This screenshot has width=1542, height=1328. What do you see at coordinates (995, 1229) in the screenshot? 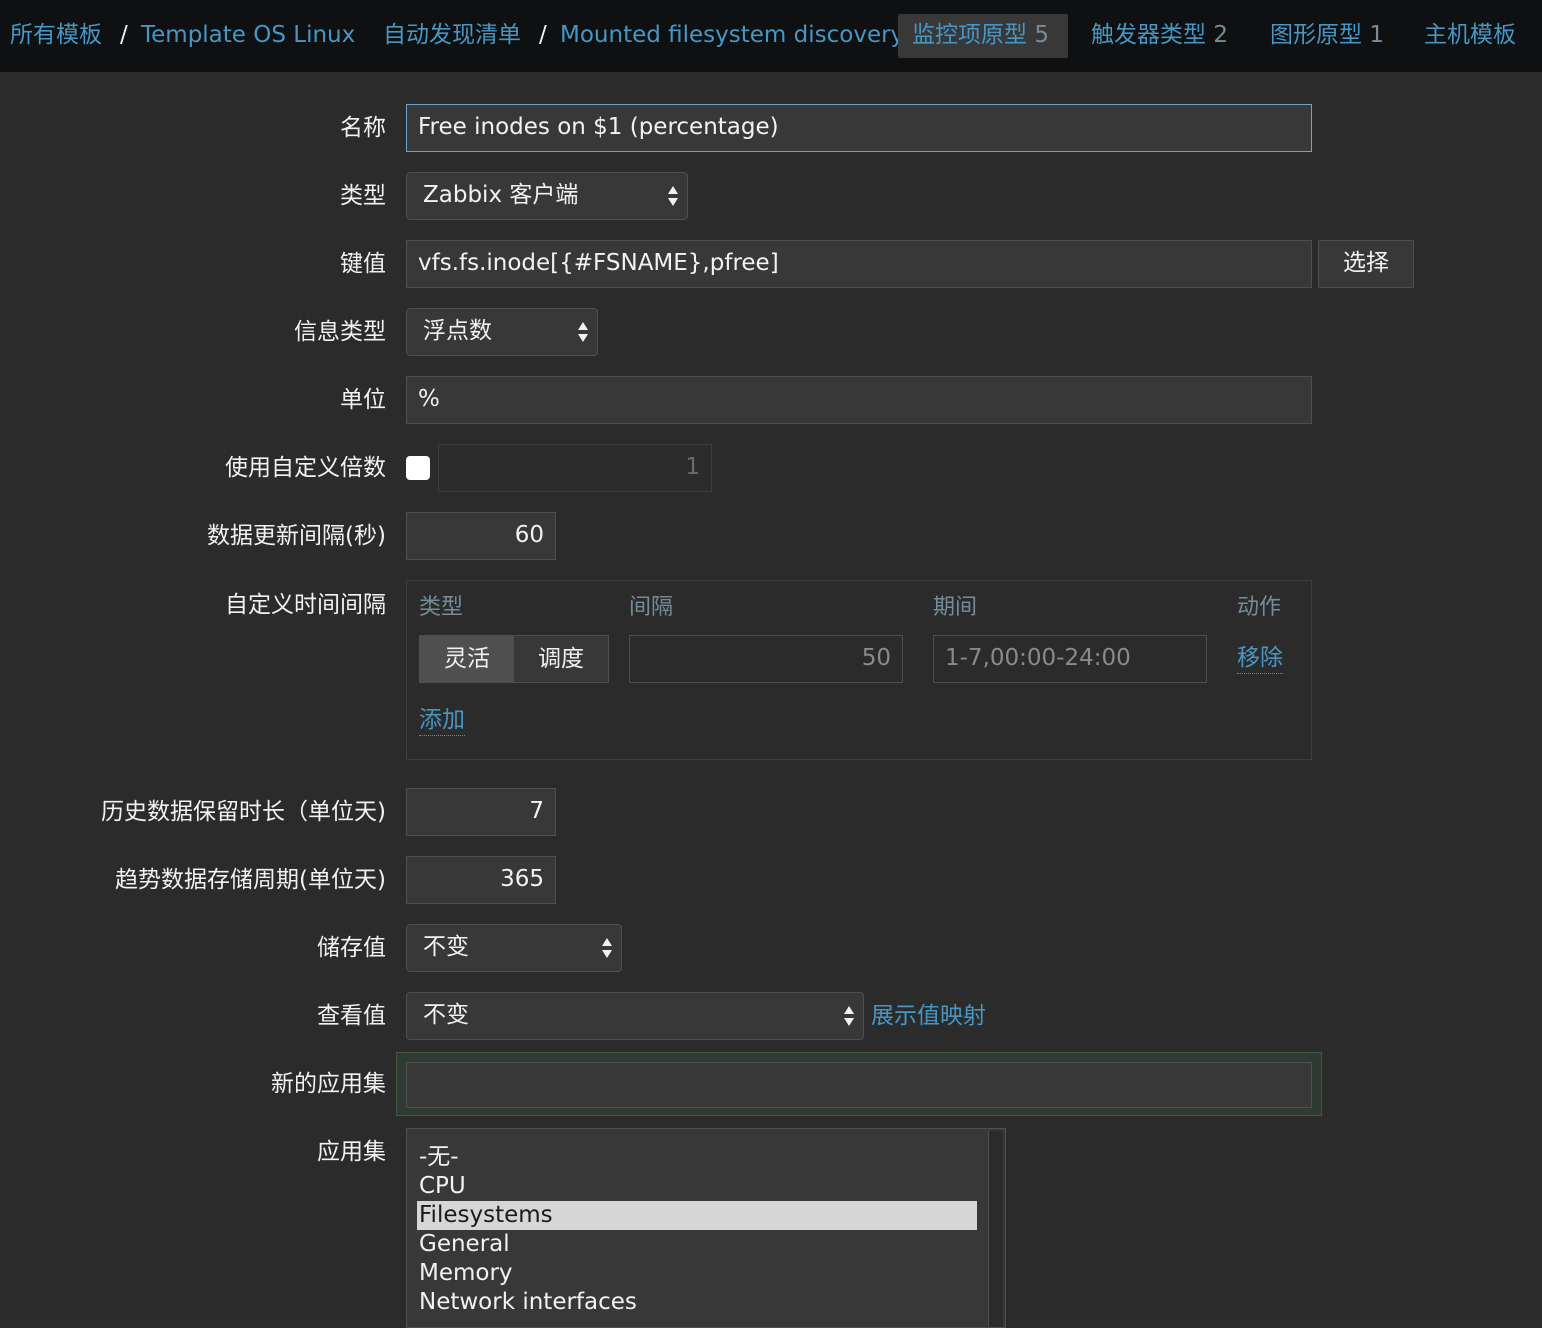
I see `listbox-scrollbar` at bounding box center [995, 1229].